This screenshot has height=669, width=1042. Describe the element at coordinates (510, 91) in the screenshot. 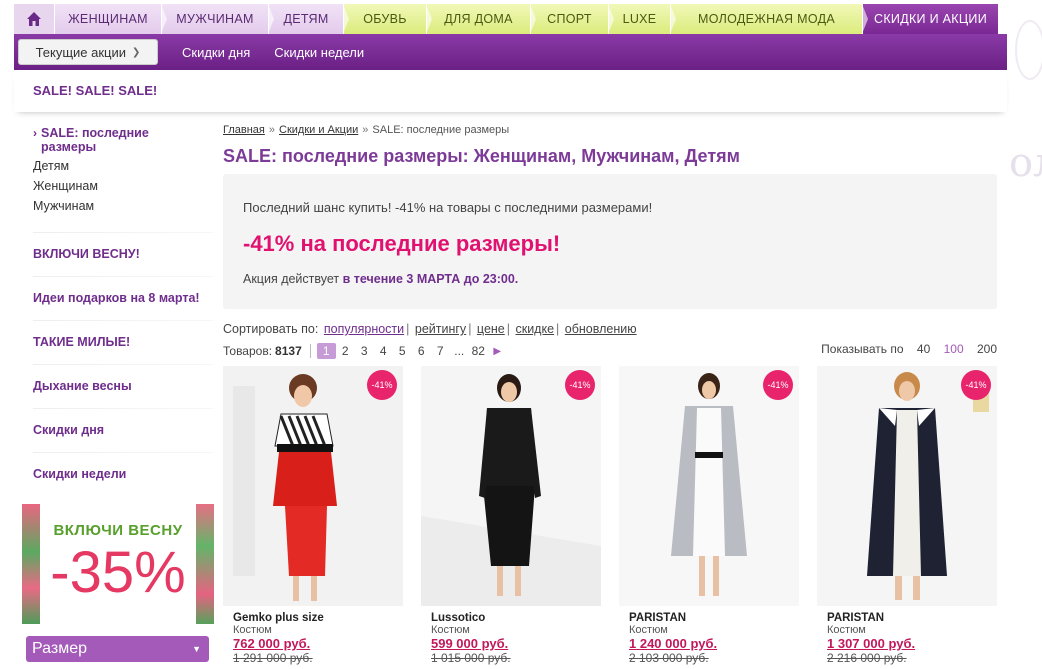

I see `sale-banner: SALE! SALE! SALE!` at that location.